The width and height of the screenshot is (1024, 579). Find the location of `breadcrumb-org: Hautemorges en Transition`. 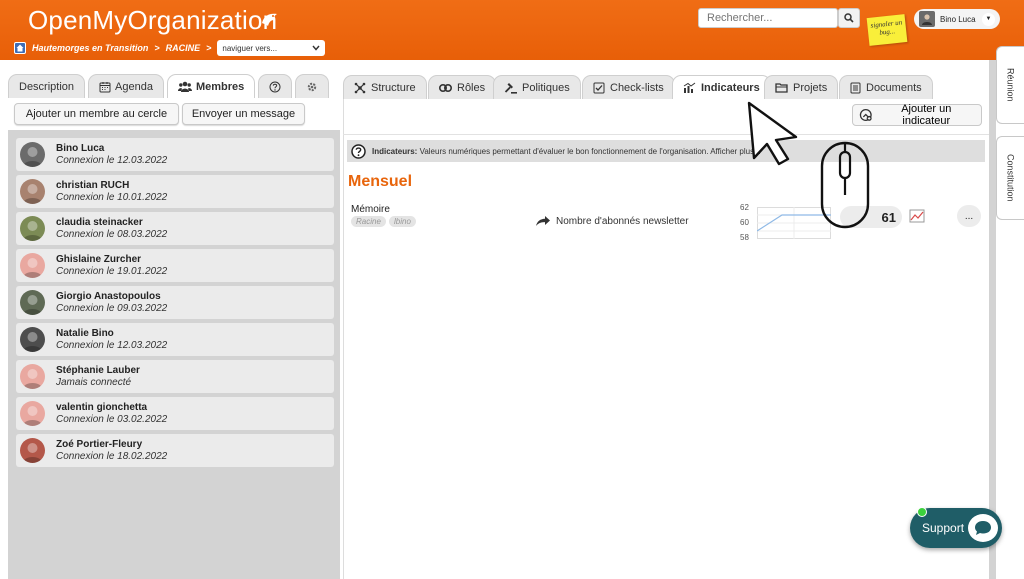

breadcrumb-org: Hautemorges en Transition is located at coordinates (90, 48).